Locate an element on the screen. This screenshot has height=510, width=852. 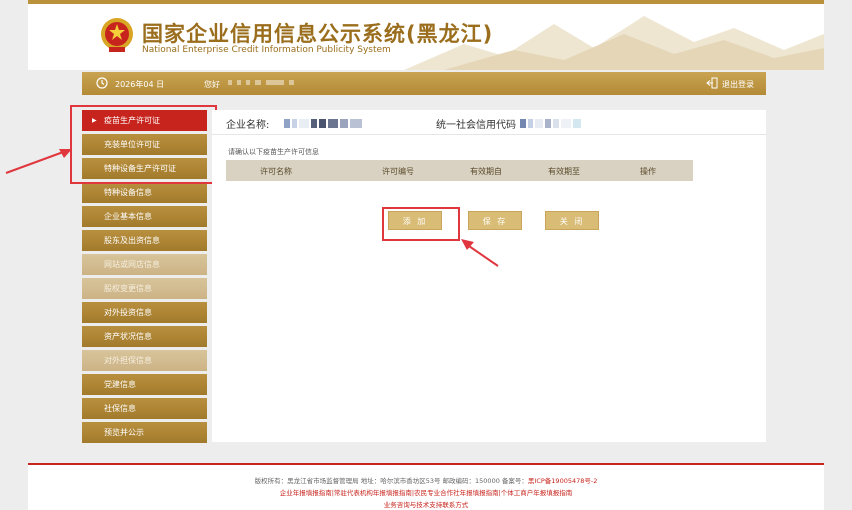
close-button: 关 闭 is located at coordinates (572, 220).